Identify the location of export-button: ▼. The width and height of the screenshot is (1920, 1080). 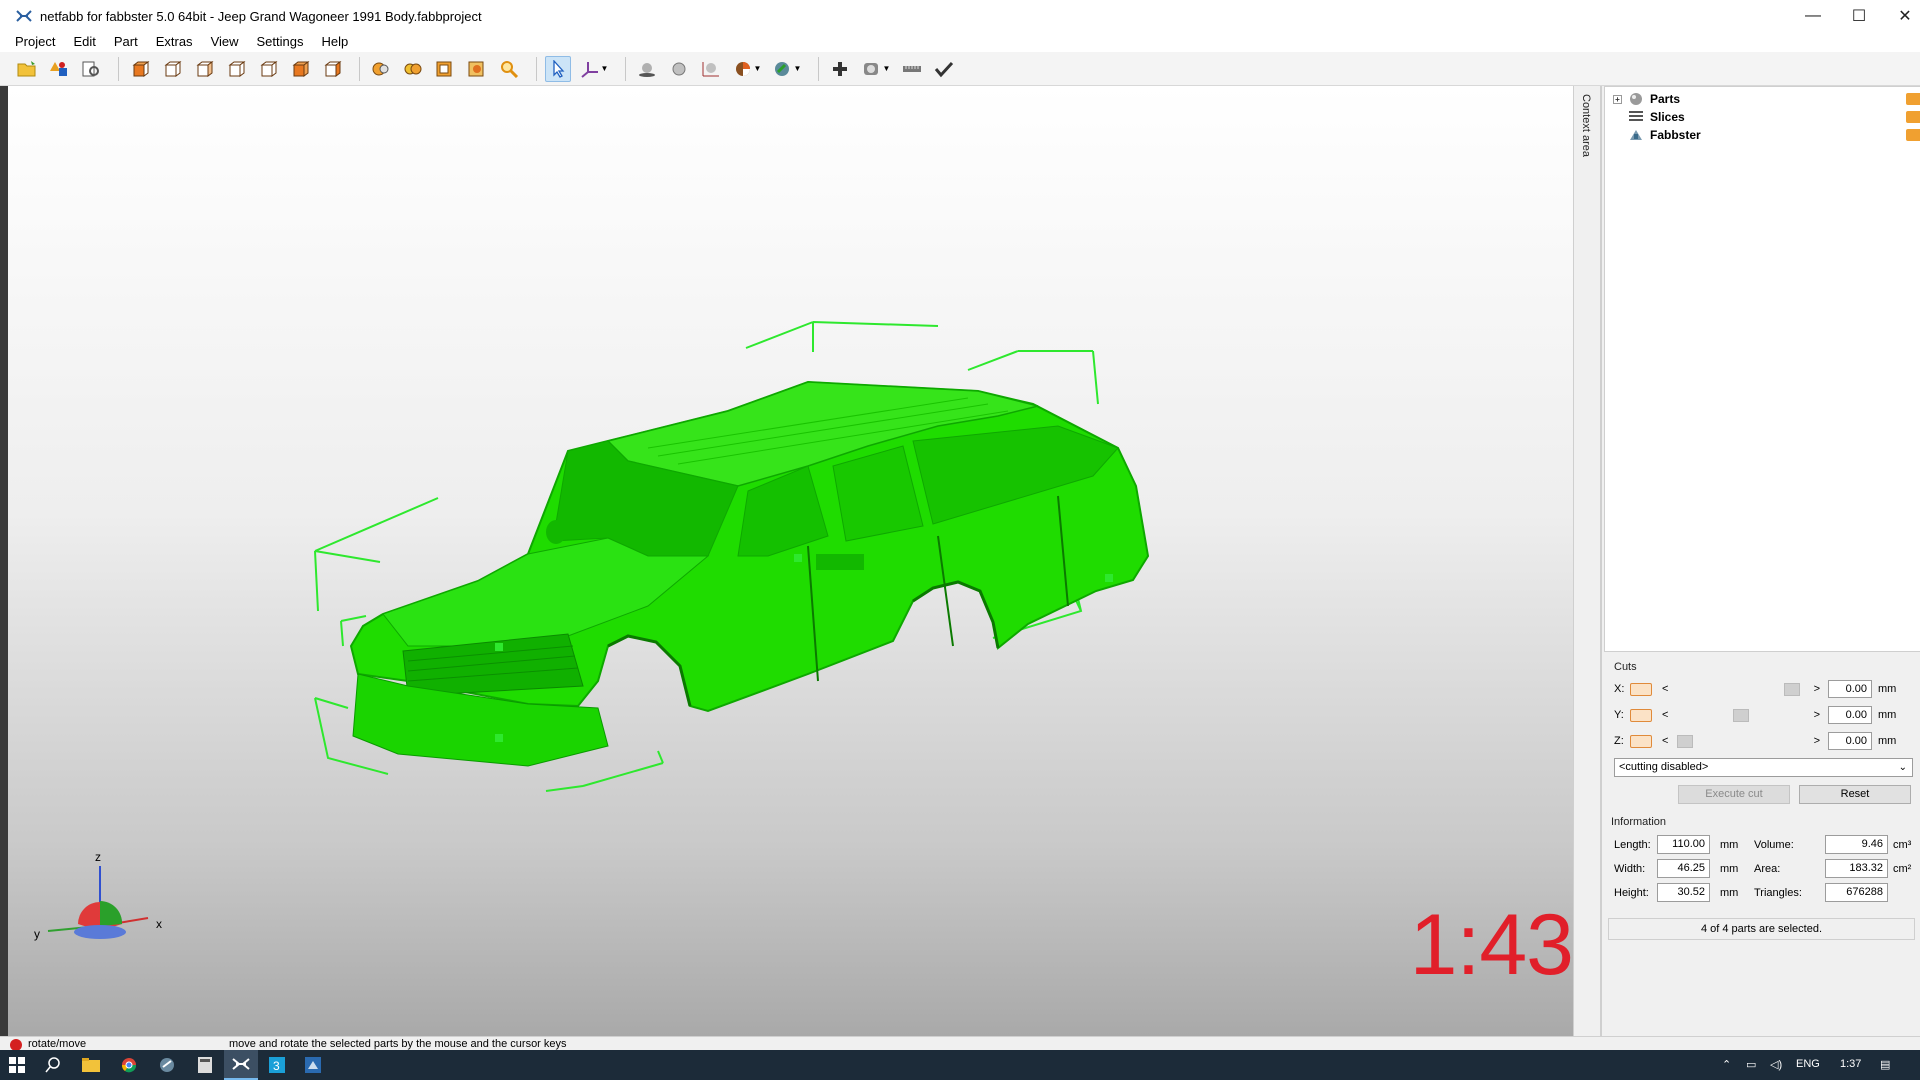
(876, 69).